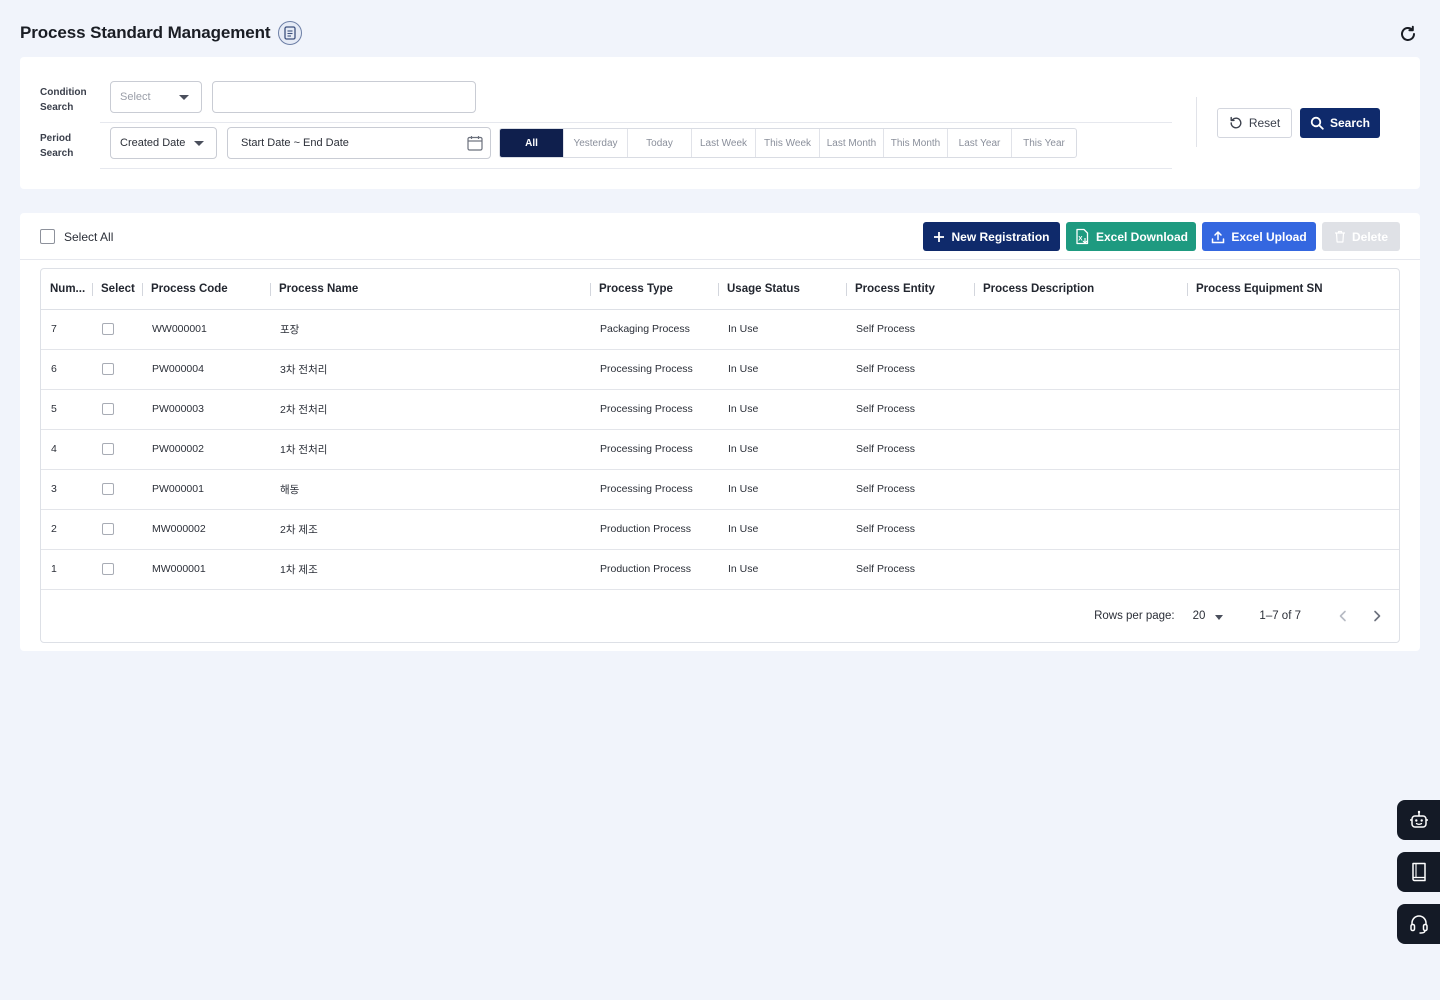 This screenshot has width=1440, height=1000. What do you see at coordinates (1370, 236) in the screenshot?
I see `delete-label: Delete` at bounding box center [1370, 236].